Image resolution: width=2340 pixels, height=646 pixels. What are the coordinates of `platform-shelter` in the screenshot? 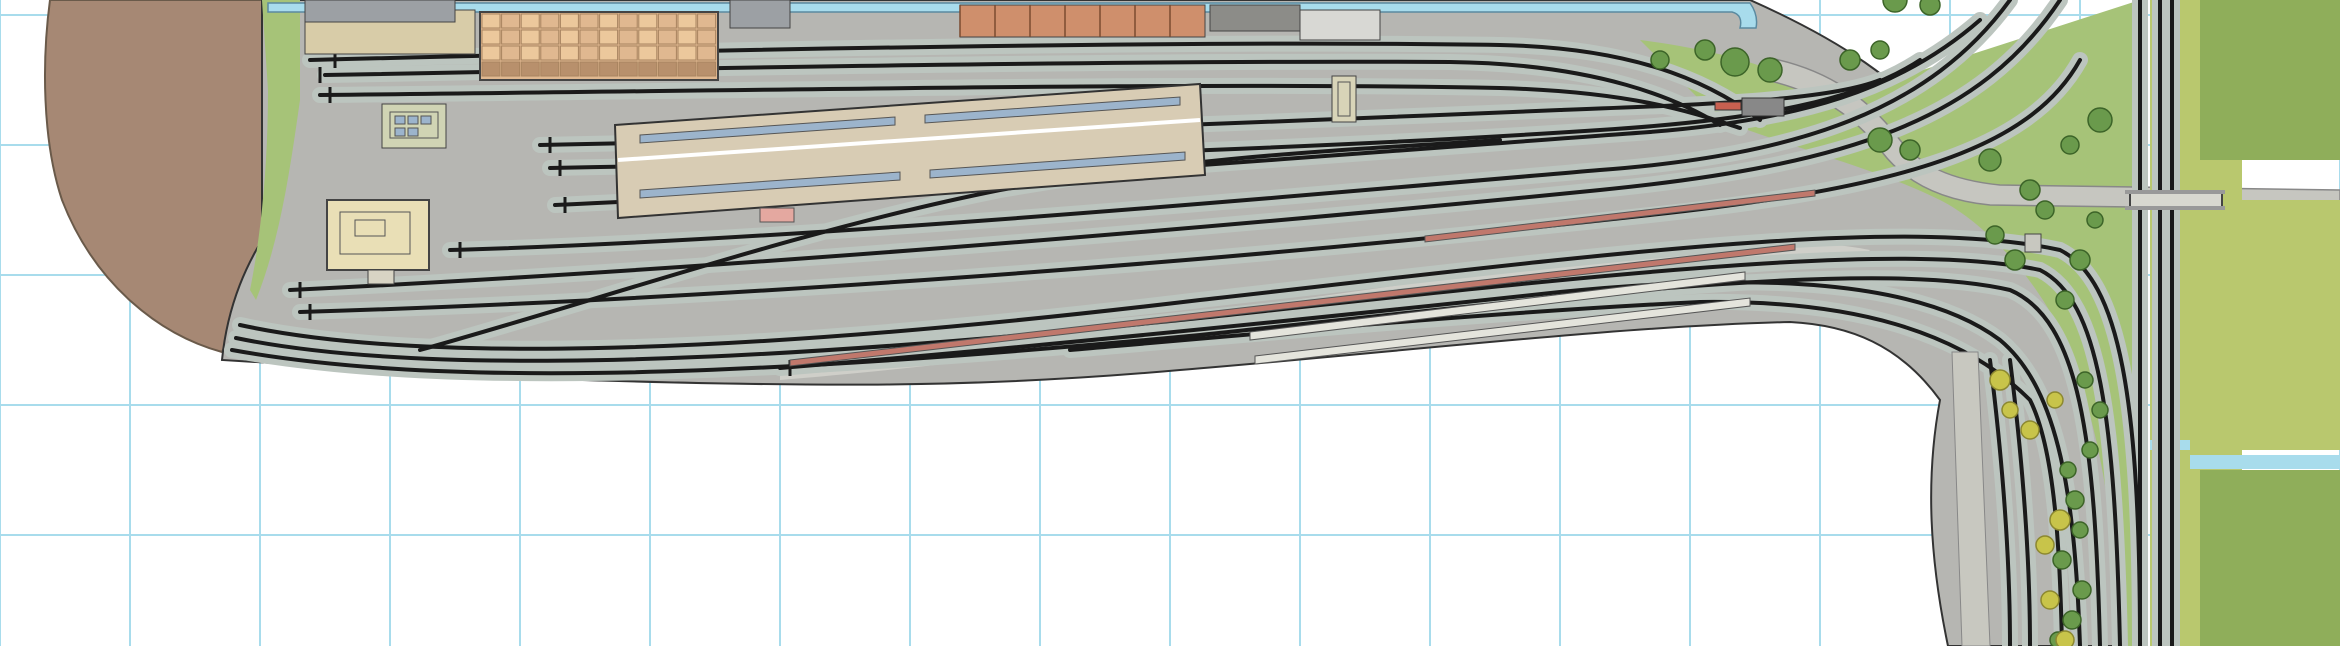 It's located at (1340, 25).